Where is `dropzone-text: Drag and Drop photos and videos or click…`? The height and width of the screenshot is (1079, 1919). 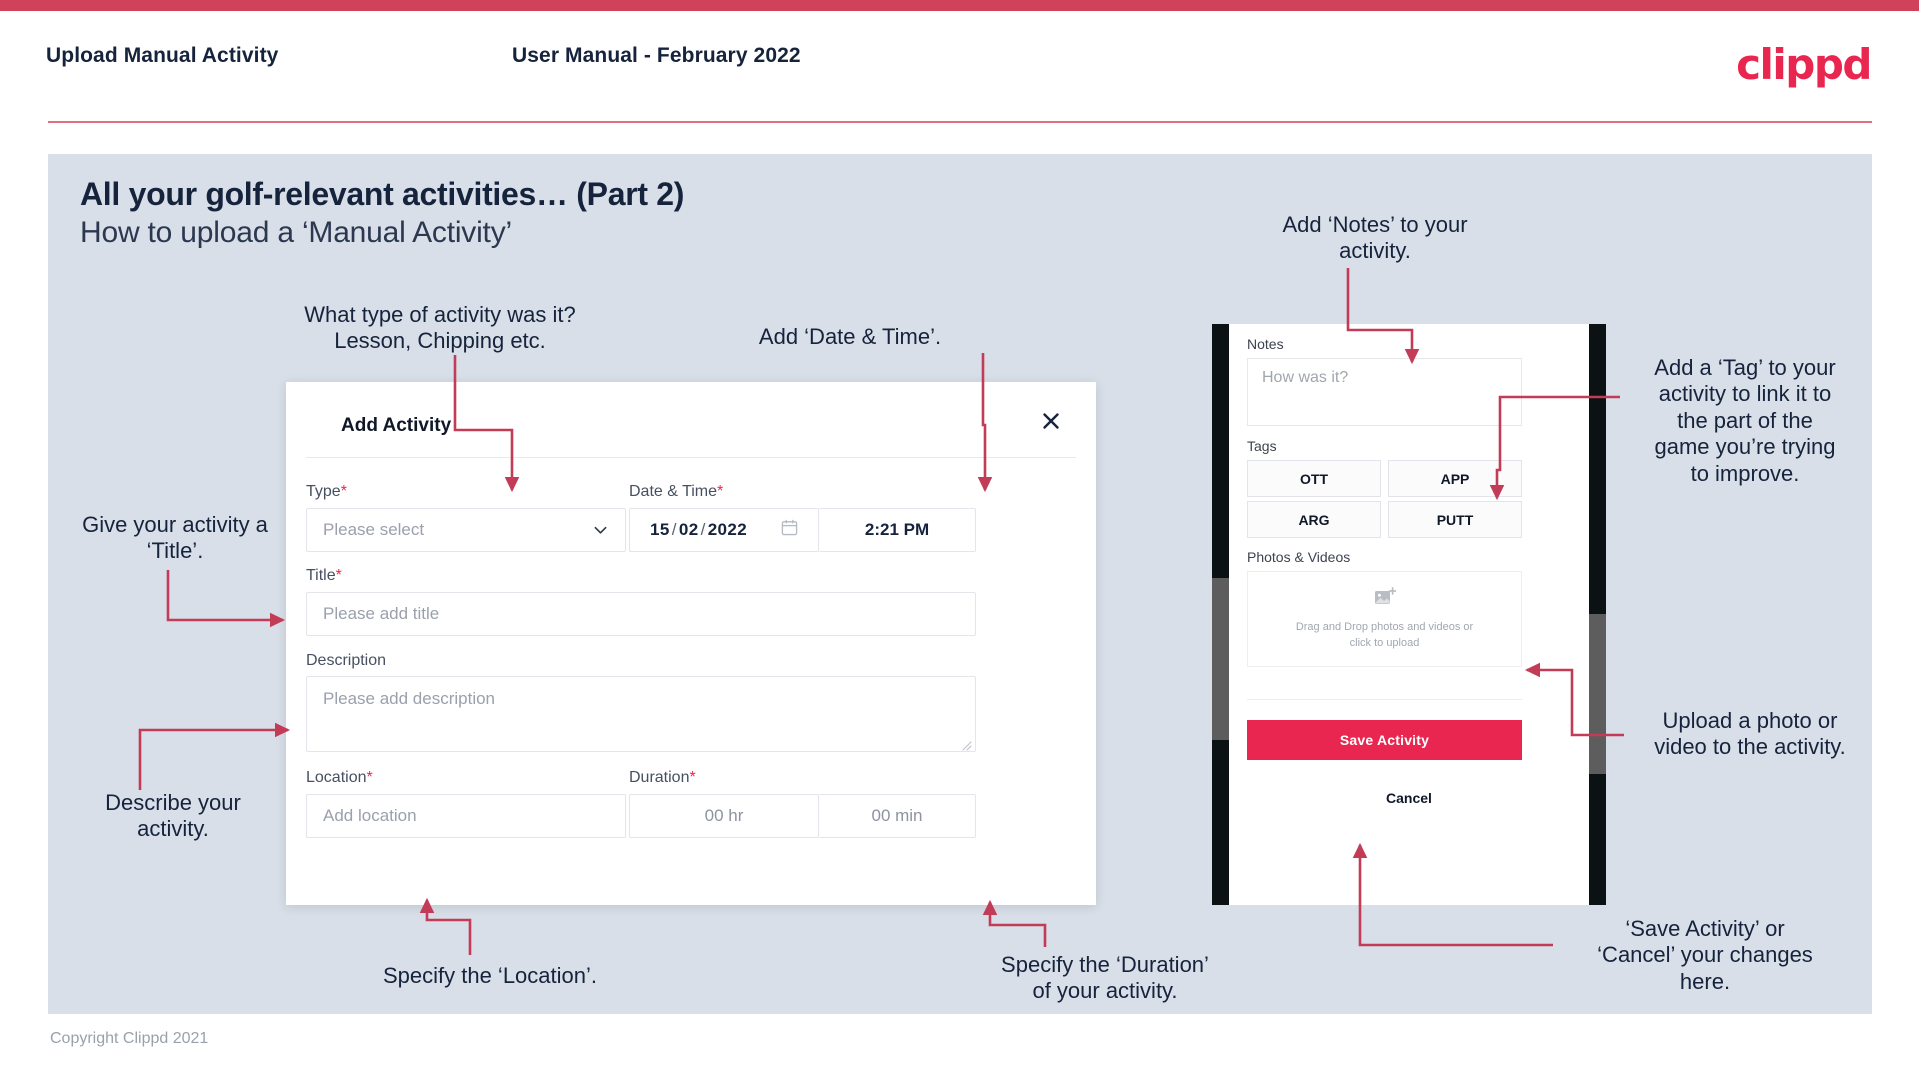 dropzone-text: Drag and Drop photos and videos or click… is located at coordinates (1384, 636).